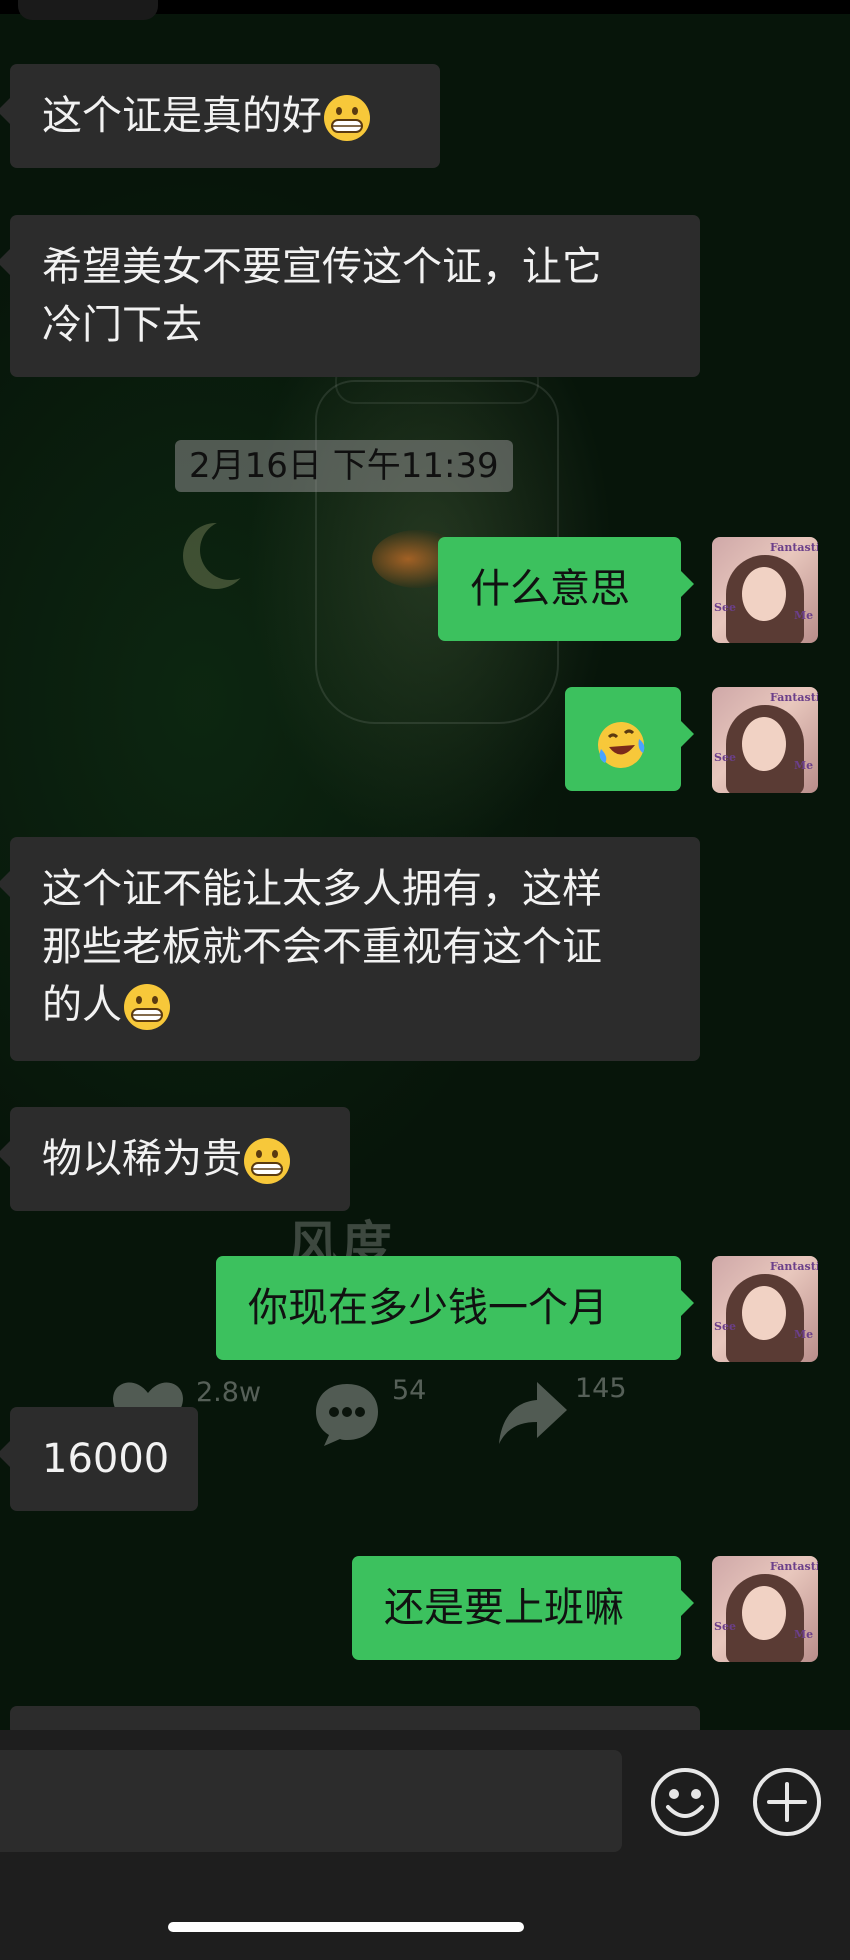 Image resolution: width=850 pixels, height=1960 pixels. I want to click on message-received: 这个证不能让太多人拥有，这样 那些老板就不会不重视有这个证 的人, so click(350, 949).